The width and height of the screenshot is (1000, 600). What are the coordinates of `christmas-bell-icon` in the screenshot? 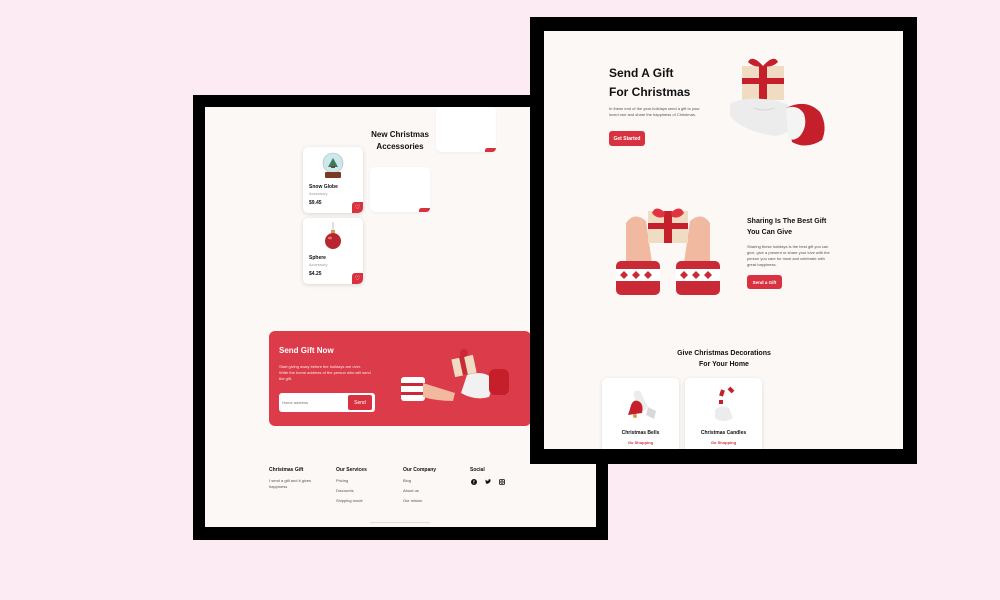 It's located at (642, 404).